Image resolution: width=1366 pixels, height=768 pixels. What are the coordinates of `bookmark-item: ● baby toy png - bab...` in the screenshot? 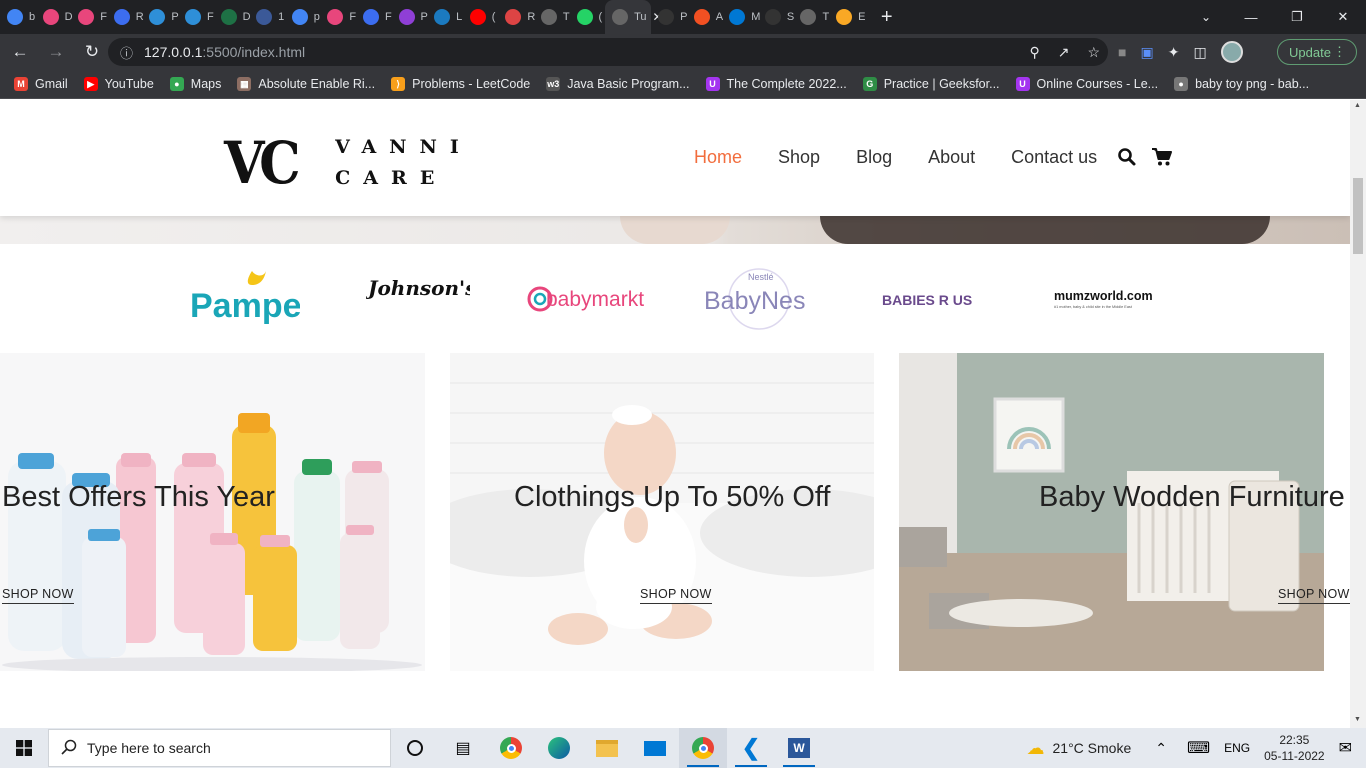 It's located at (1241, 84).